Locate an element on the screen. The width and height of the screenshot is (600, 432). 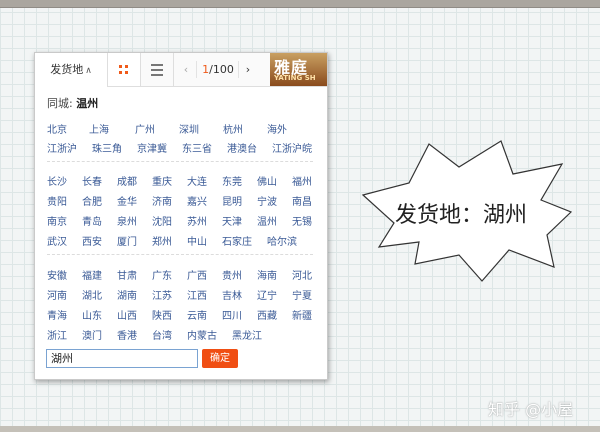
ad-banner: 雅庭 YATING SH is located at coordinates (298, 69).